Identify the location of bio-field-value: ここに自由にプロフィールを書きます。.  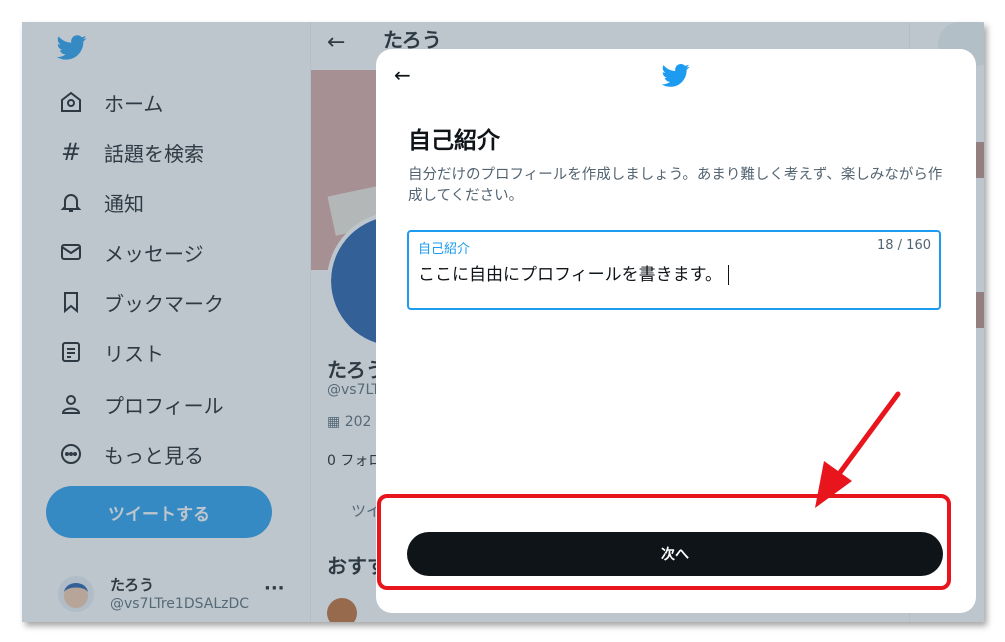
(570, 275).